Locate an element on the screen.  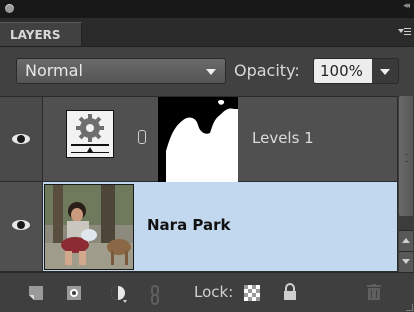
tab-layers: LAYERS is located at coordinates (41, 34).